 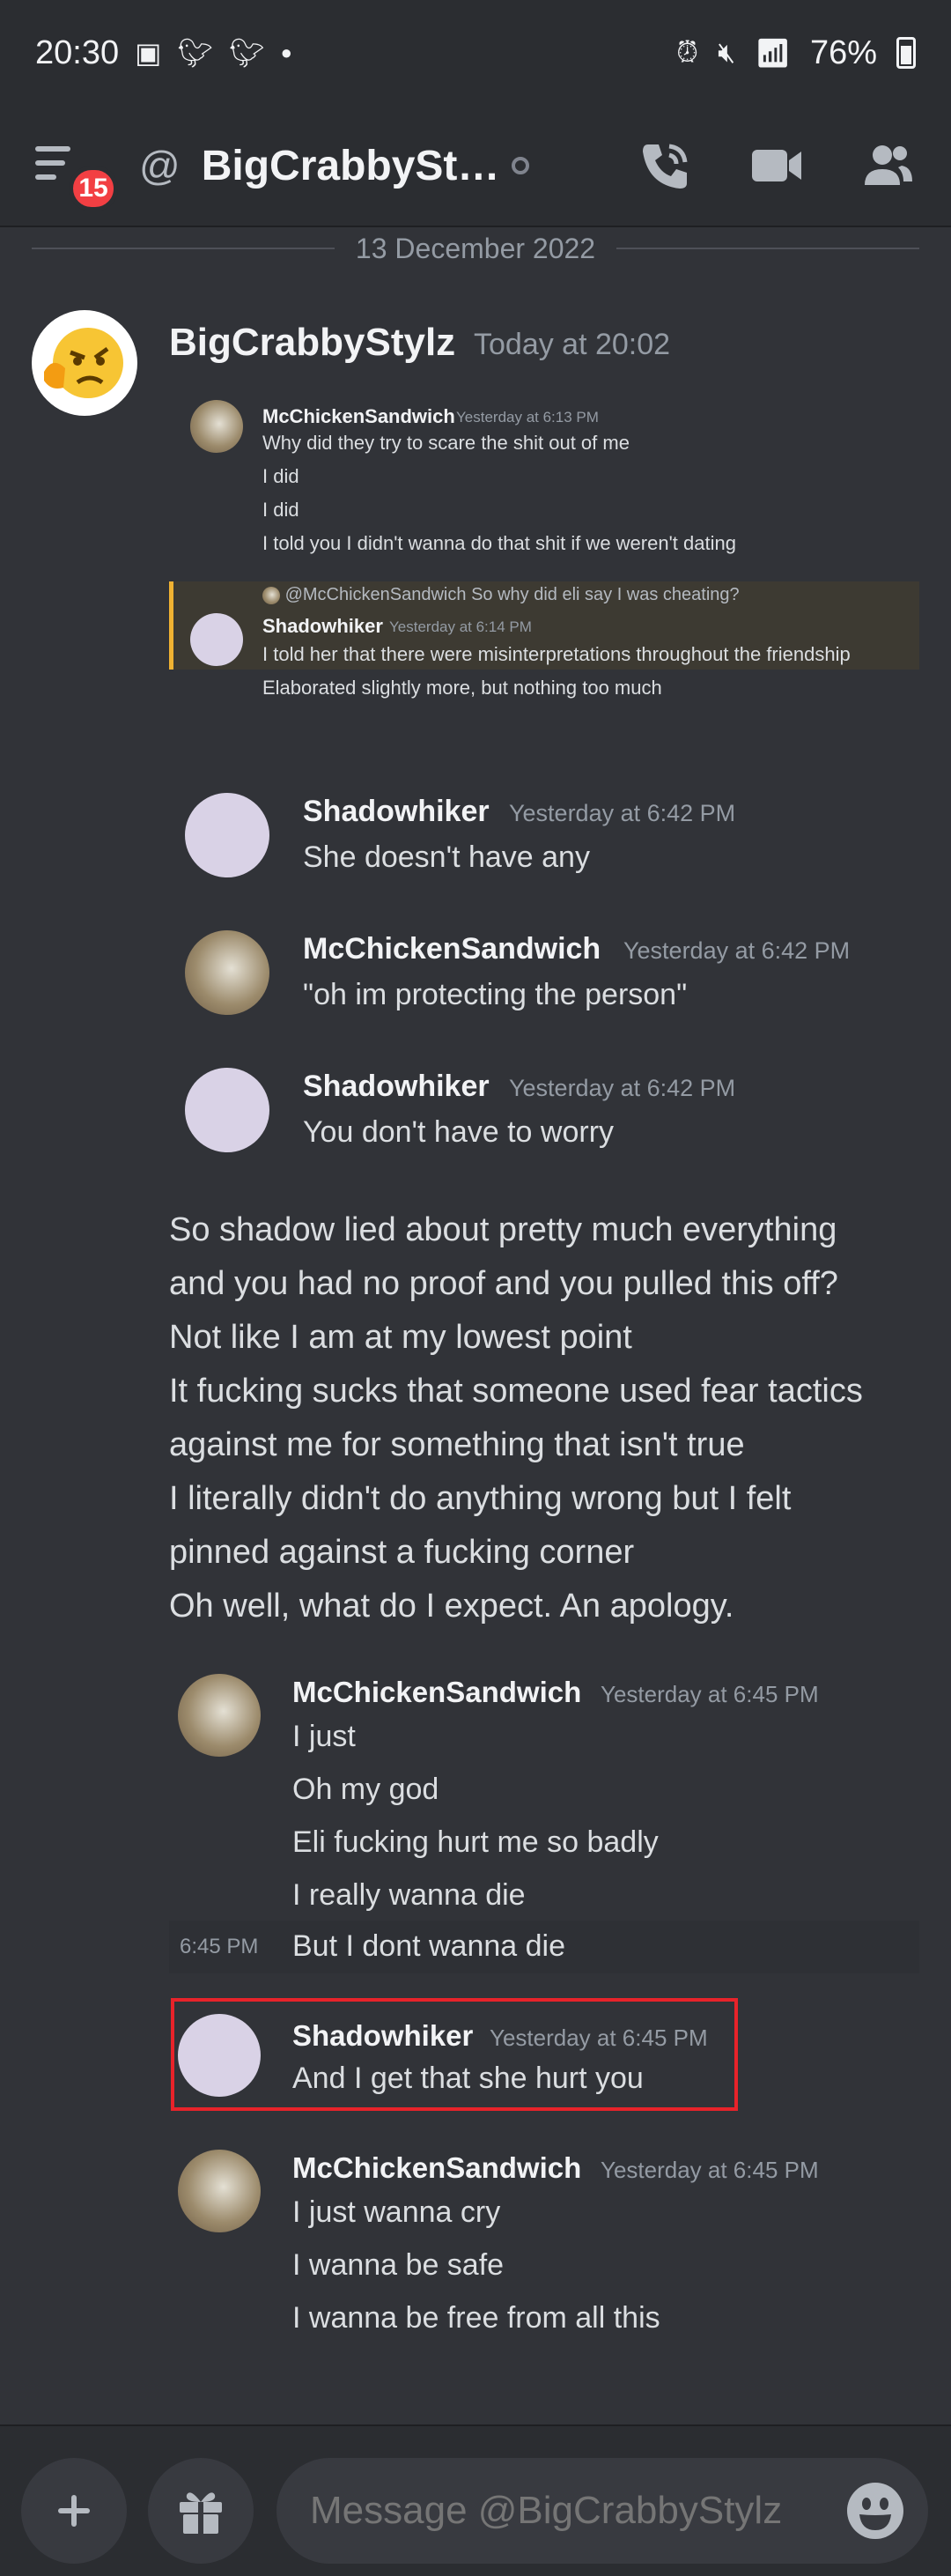 I want to click on members-icon, so click(x=887, y=165).